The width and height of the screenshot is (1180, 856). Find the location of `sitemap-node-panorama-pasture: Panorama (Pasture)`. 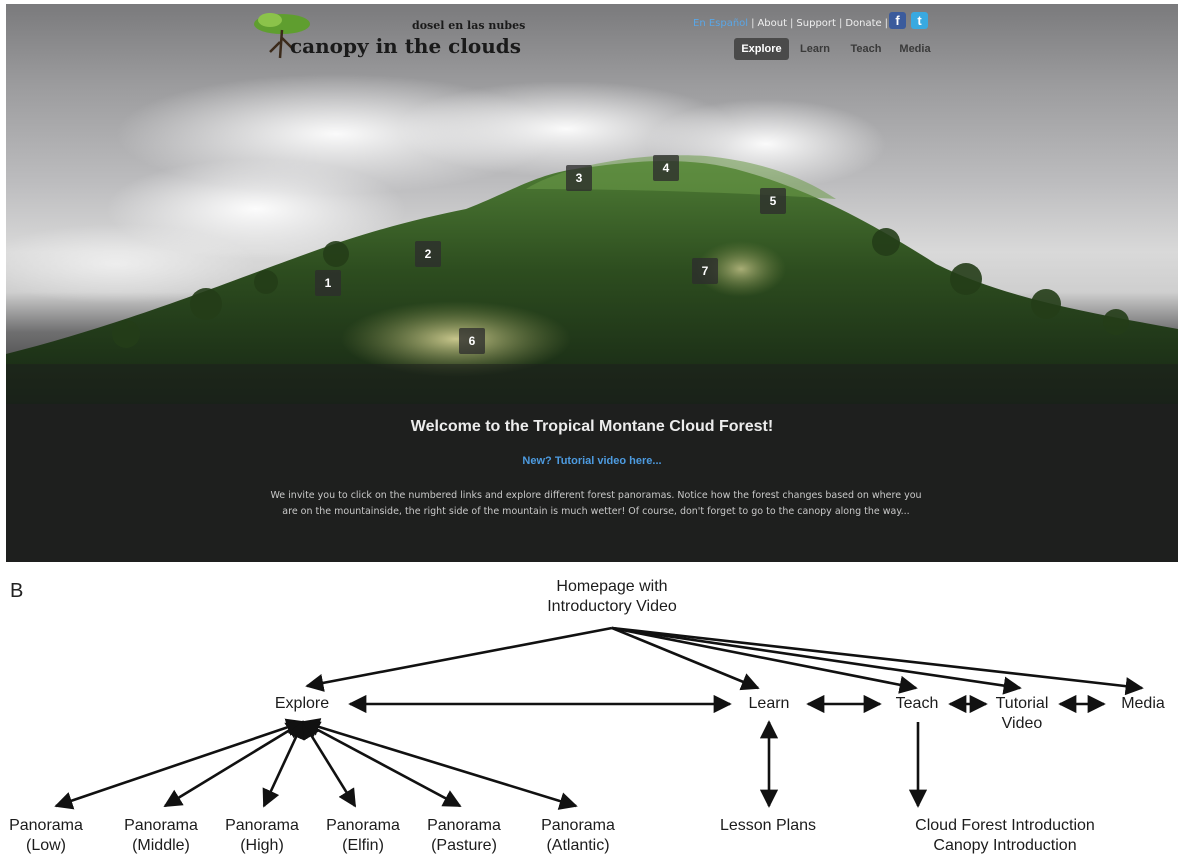

sitemap-node-panorama-pasture: Panorama (Pasture) is located at coordinates (464, 835).